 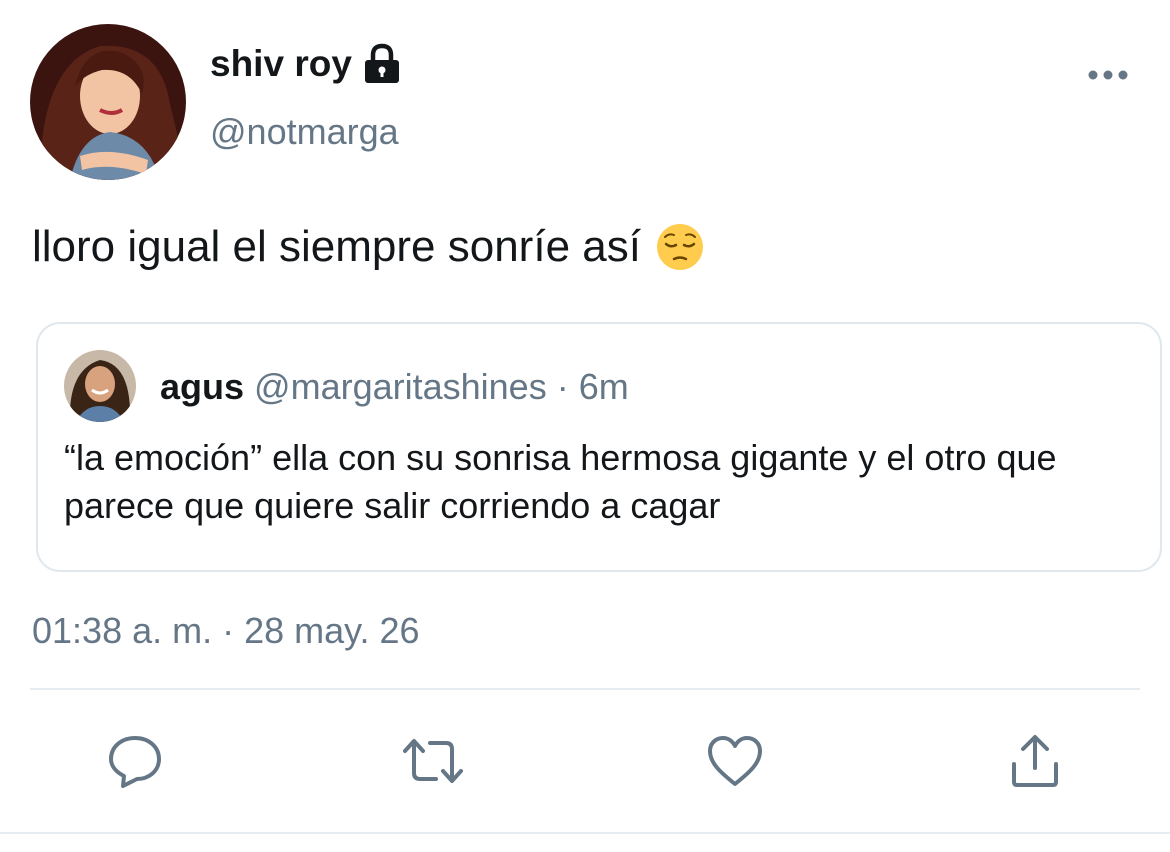 I want to click on share-button, so click(x=1035, y=761).